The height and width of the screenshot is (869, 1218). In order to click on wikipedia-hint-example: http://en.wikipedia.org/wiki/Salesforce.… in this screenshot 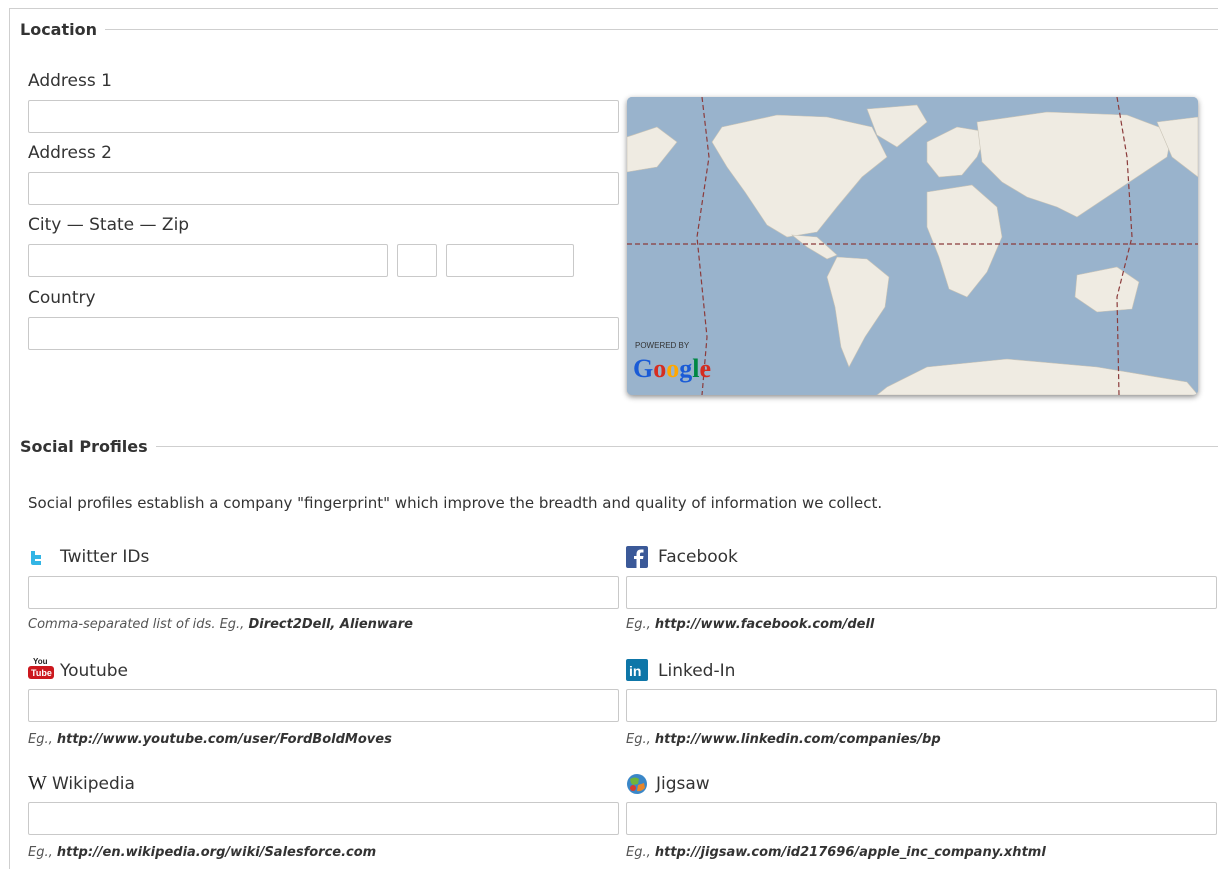, I will do `click(216, 852)`.